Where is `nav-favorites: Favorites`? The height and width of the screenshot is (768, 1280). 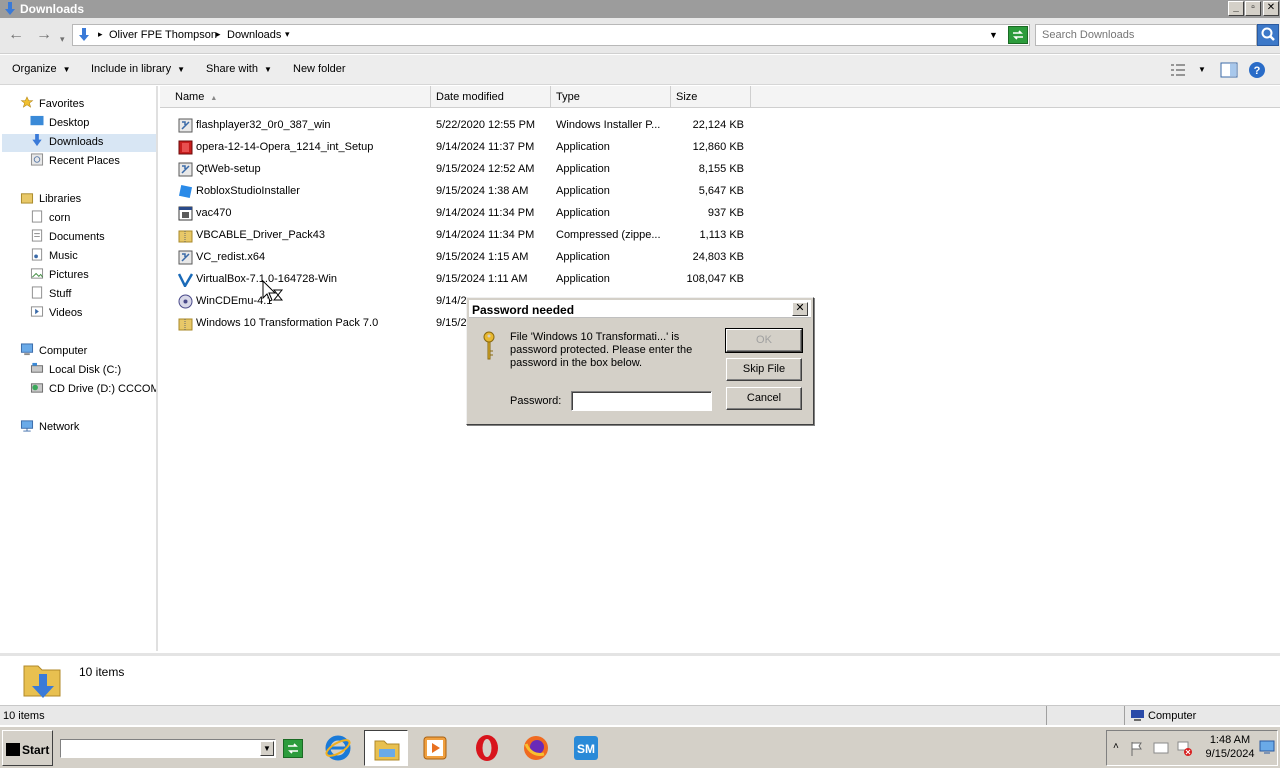
nav-favorites: Favorites is located at coordinates (52, 105).